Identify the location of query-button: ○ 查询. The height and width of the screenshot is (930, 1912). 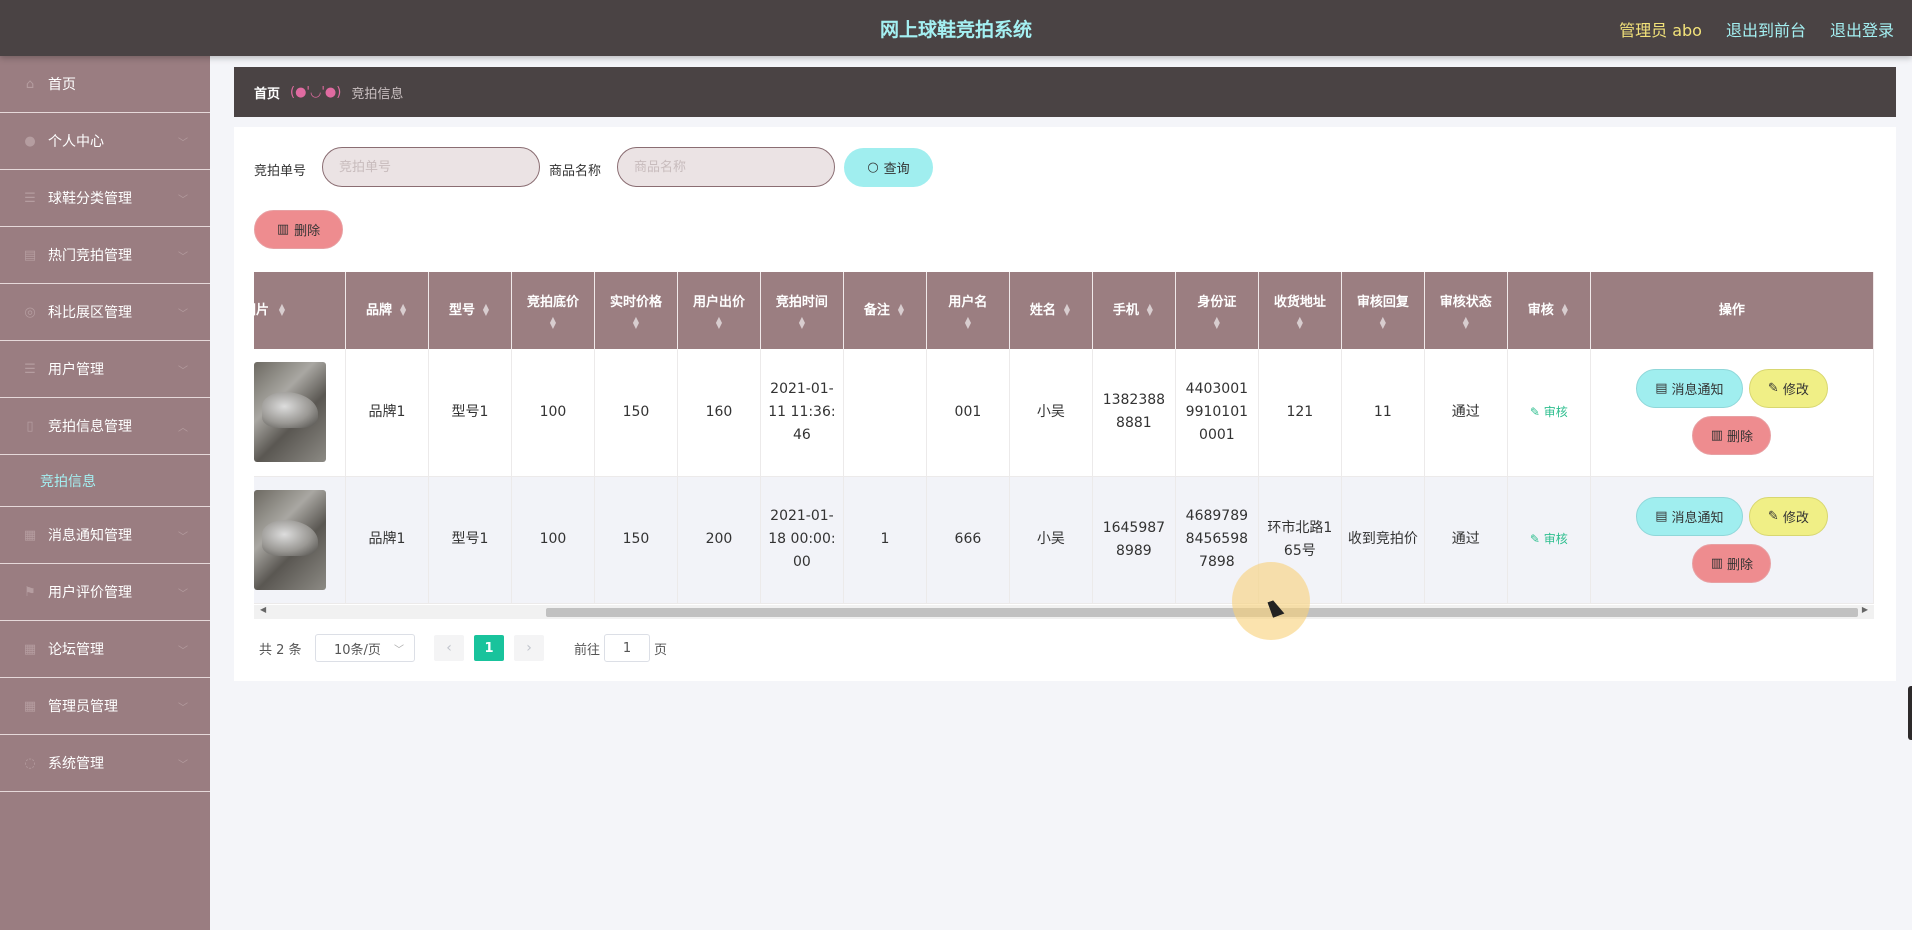
(888, 167).